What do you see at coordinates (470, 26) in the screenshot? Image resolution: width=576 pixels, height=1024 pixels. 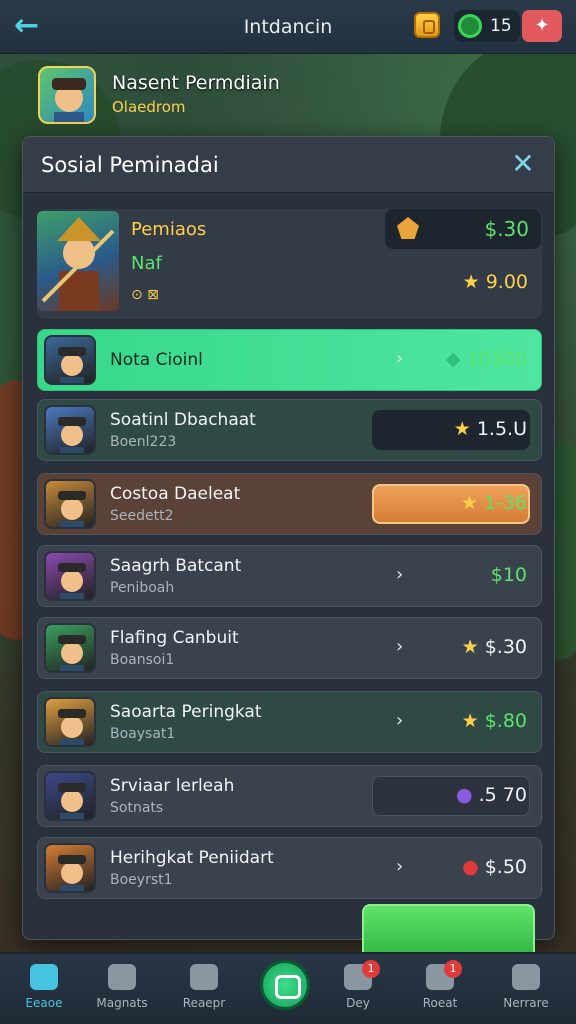 I see `gem-icon` at bounding box center [470, 26].